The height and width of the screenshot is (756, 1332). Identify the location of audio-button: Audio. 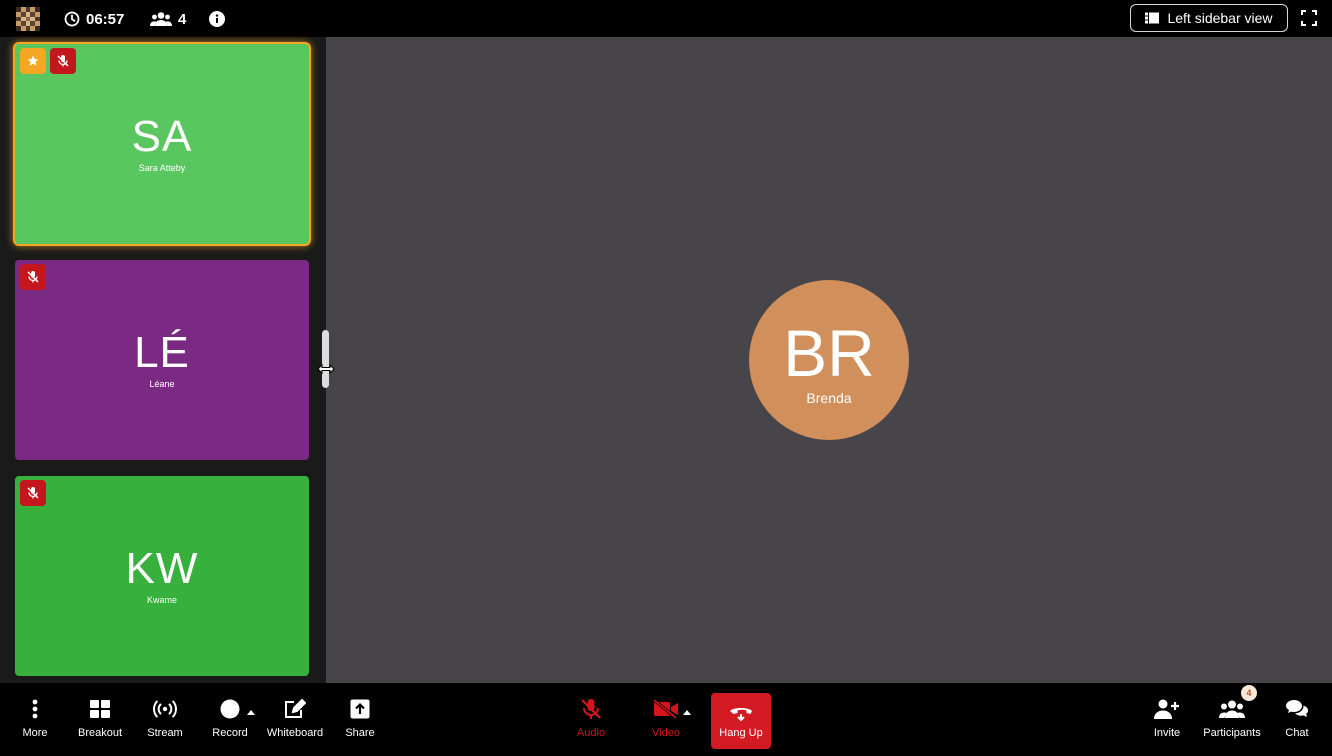
(591, 722).